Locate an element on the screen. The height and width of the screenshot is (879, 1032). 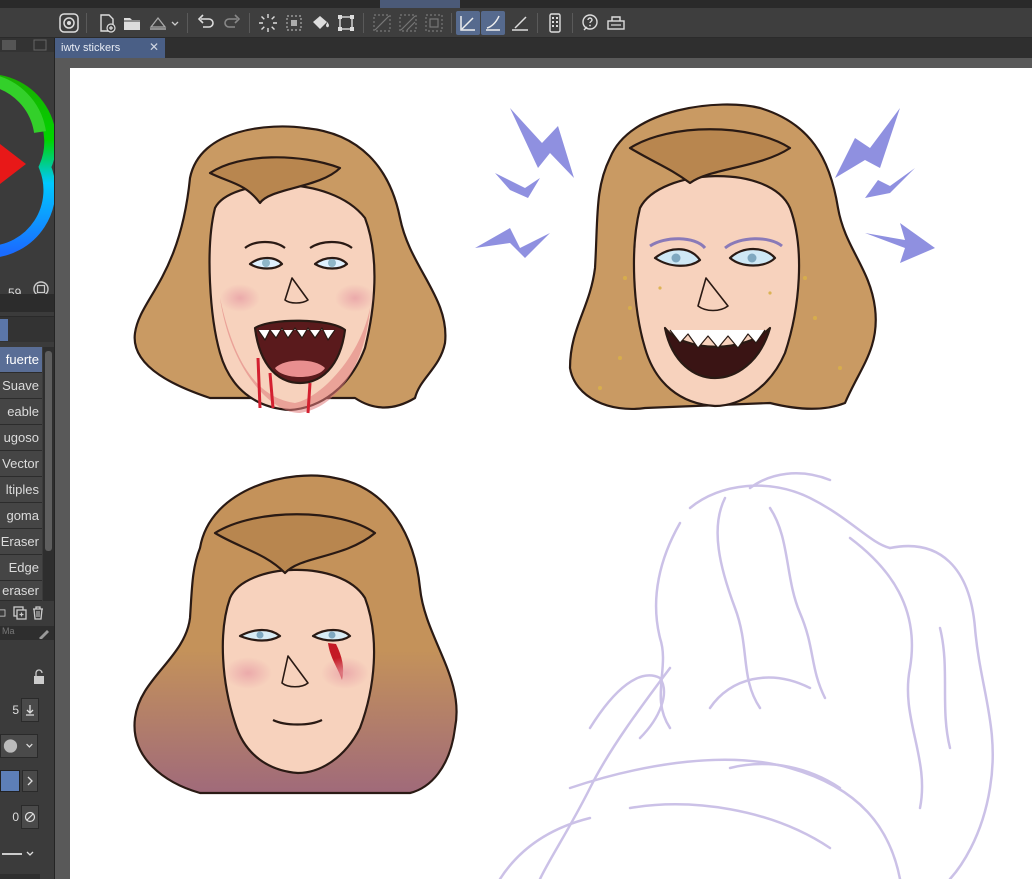
brush-tip-icon is located at coordinates (18, 746).